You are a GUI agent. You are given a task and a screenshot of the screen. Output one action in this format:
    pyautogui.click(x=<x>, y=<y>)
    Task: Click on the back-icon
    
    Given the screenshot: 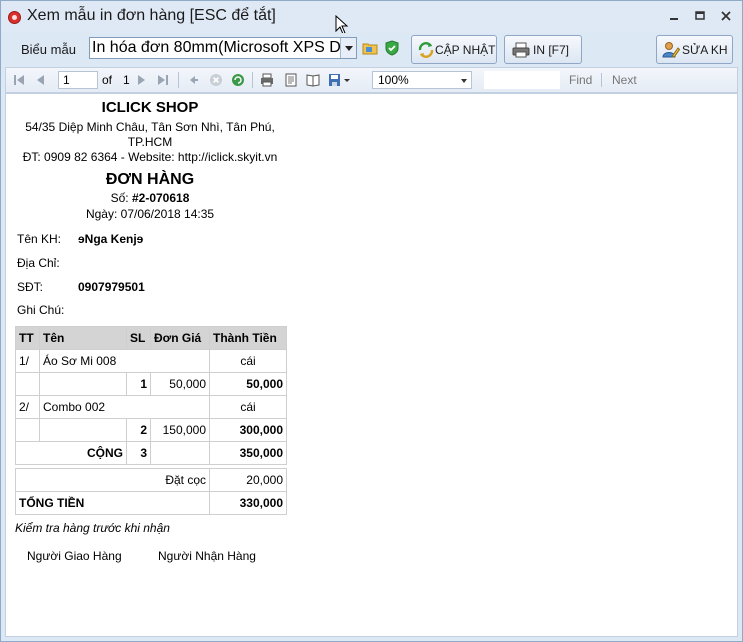 What is the action you would take?
    pyautogui.click(x=193, y=80)
    